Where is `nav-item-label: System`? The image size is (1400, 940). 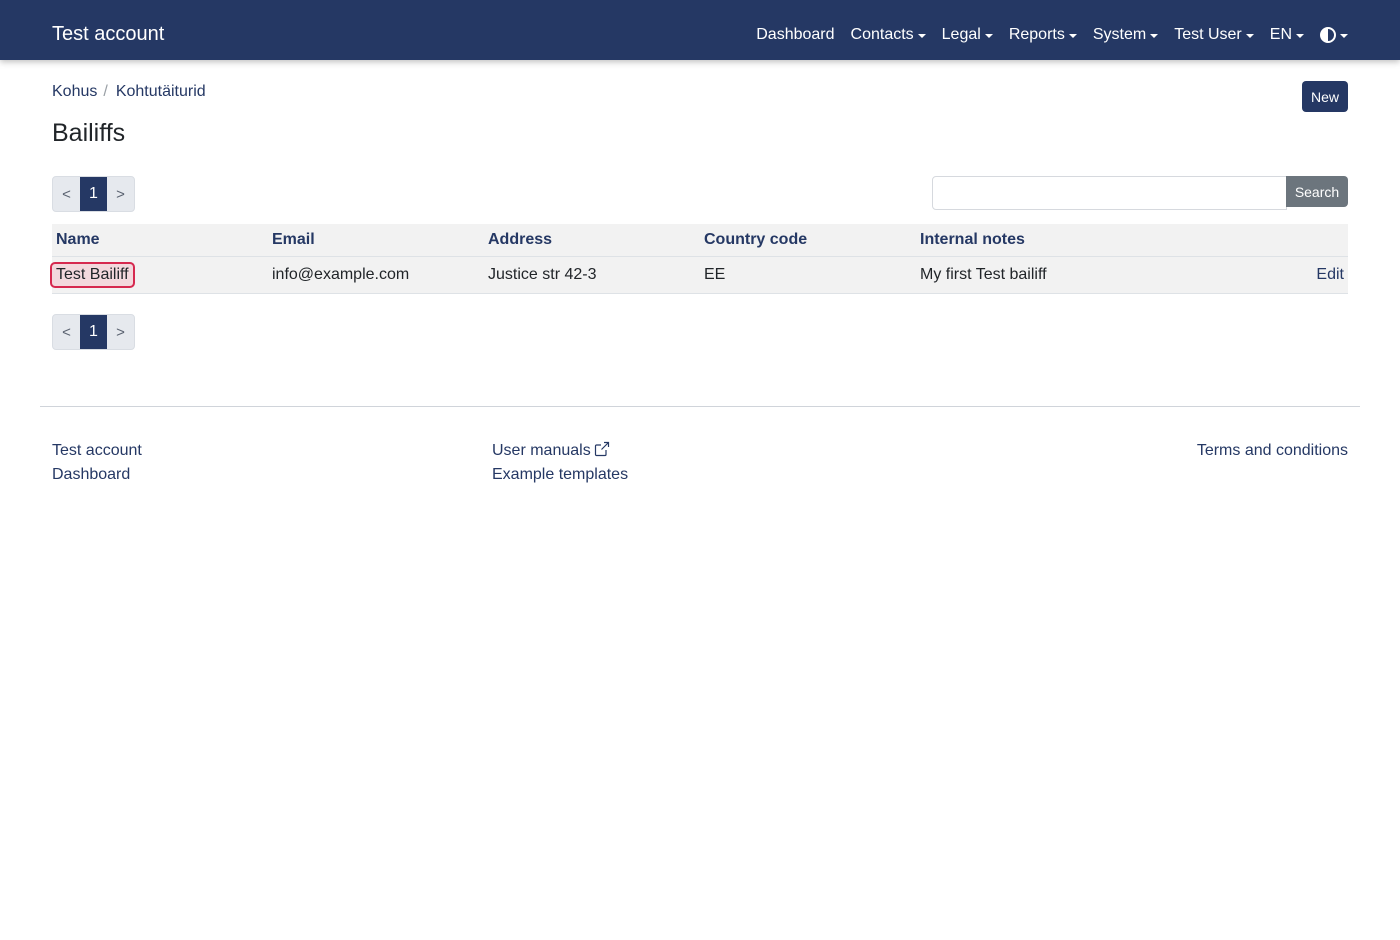
nav-item-label: System is located at coordinates (1119, 34).